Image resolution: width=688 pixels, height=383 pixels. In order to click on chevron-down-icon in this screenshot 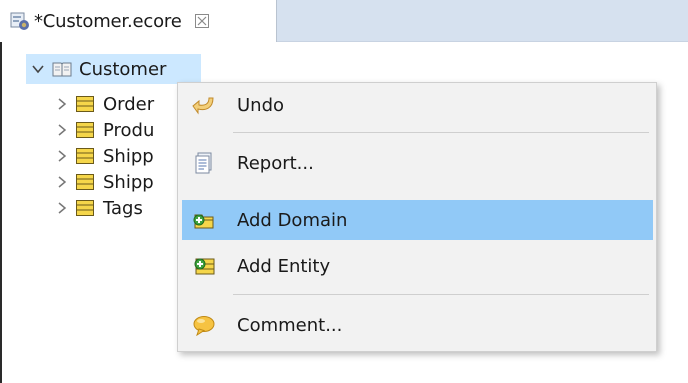, I will do `click(38, 69)`.